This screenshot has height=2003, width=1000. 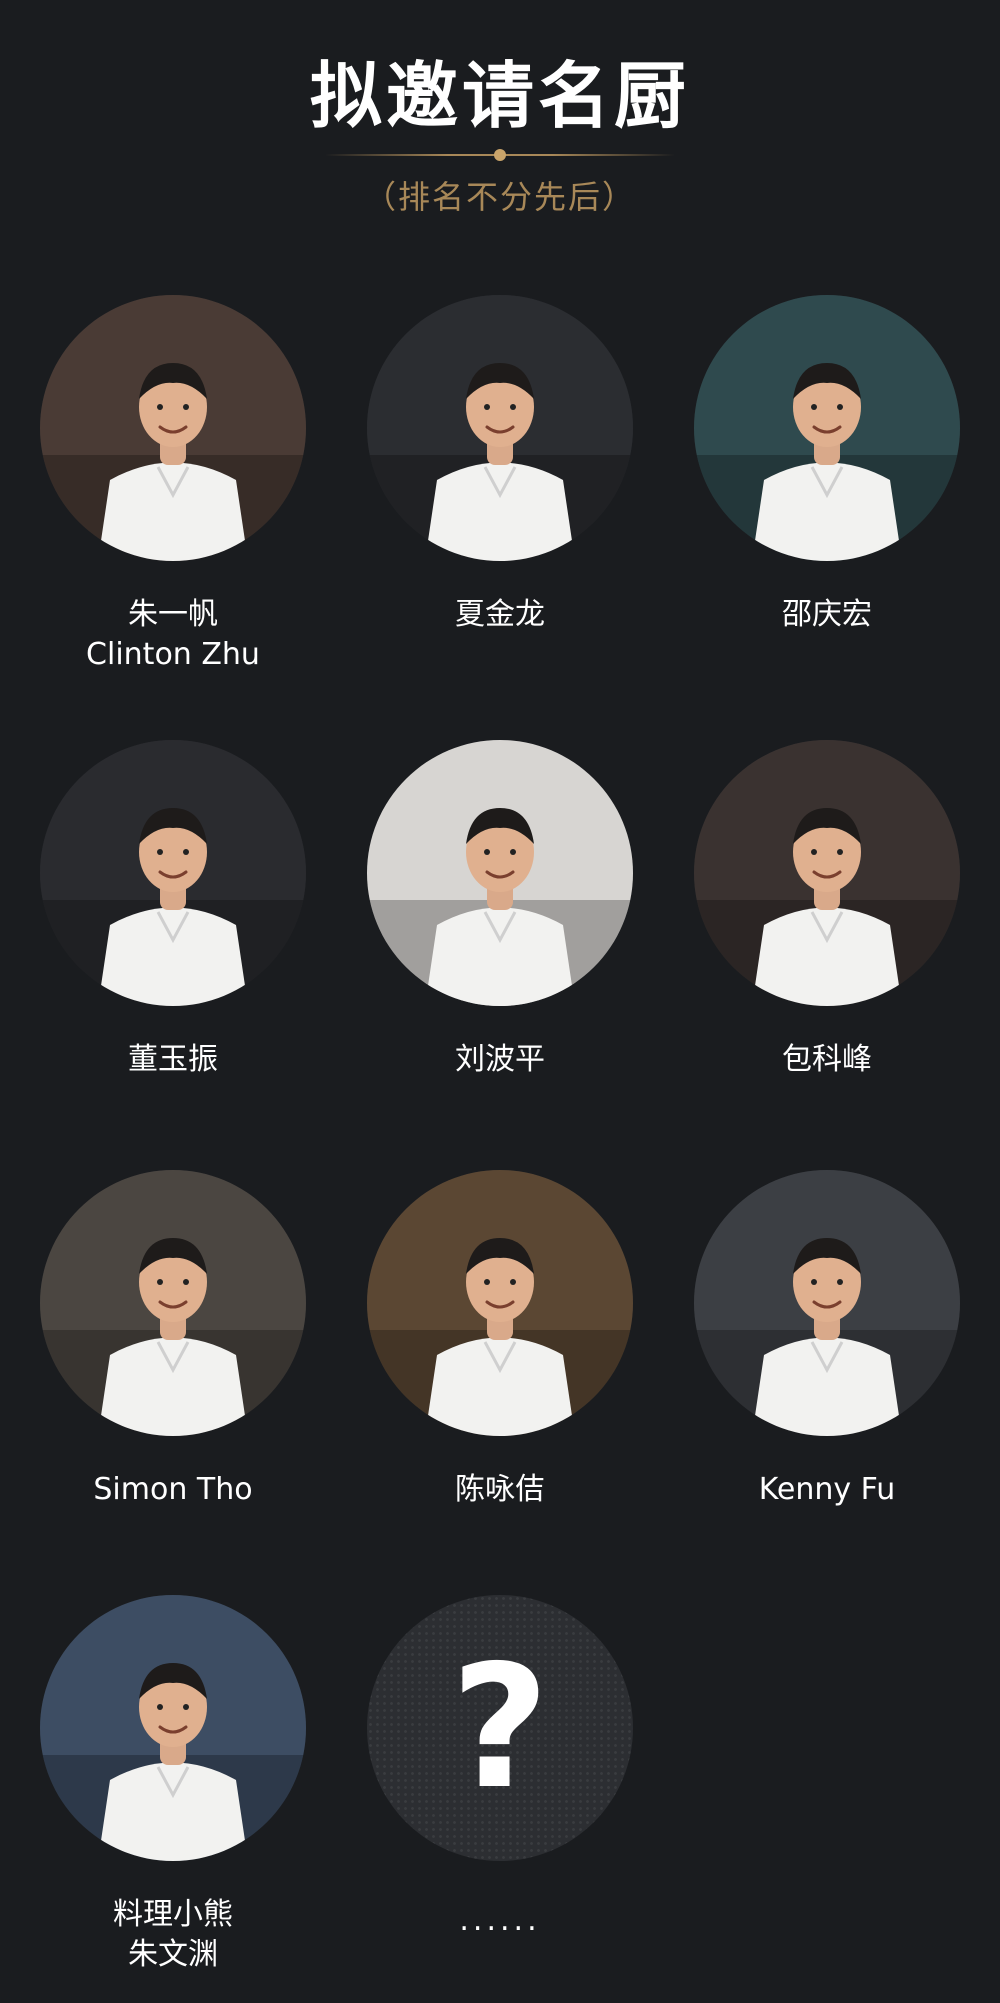 I want to click on chef-name-line1: 包科峰, so click(x=827, y=1059).